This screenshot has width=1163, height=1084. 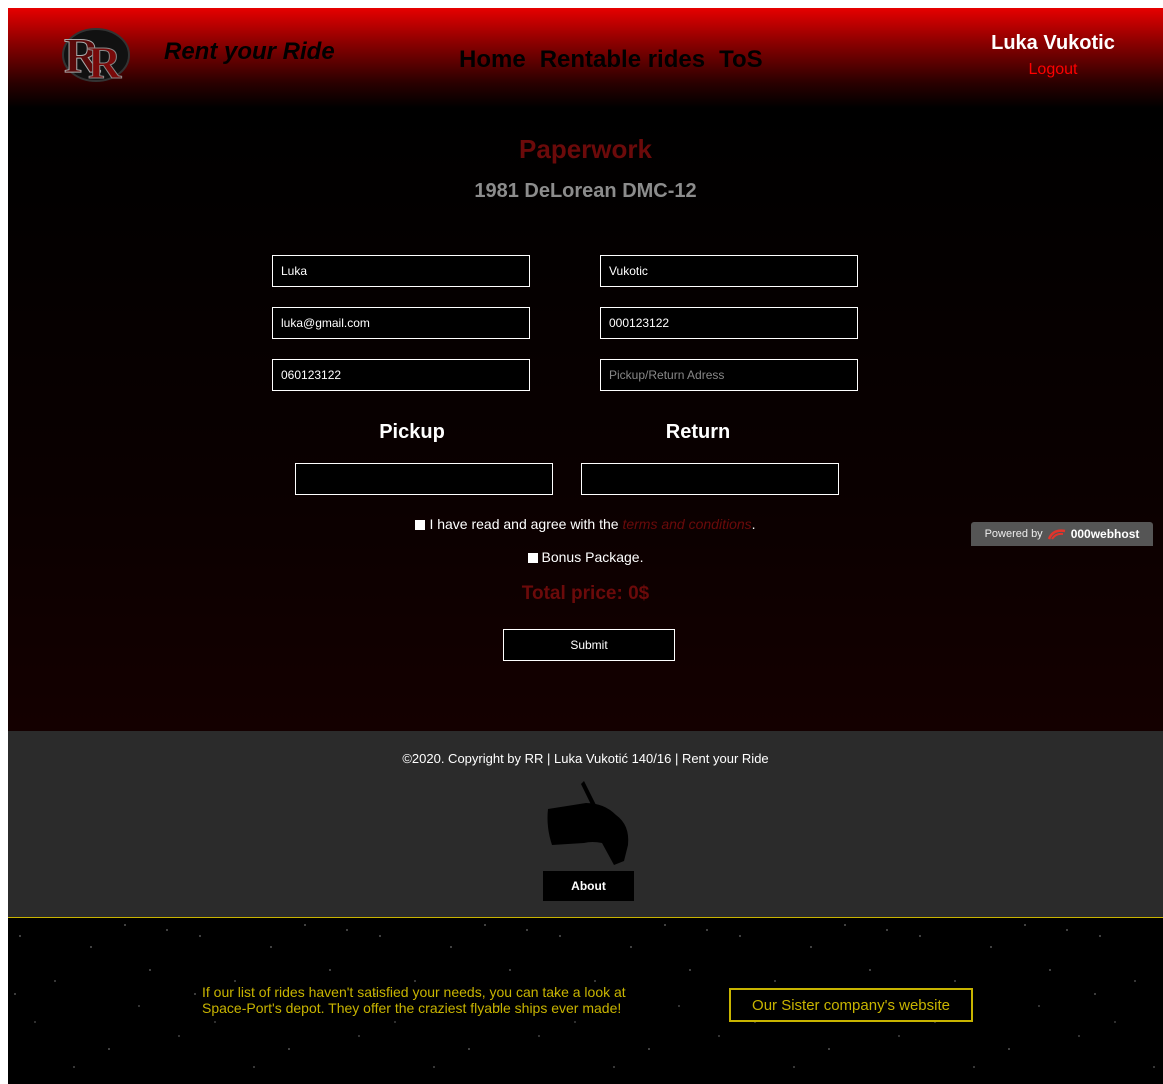 What do you see at coordinates (412, 432) in the screenshot?
I see `pickup-label: Pickup` at bounding box center [412, 432].